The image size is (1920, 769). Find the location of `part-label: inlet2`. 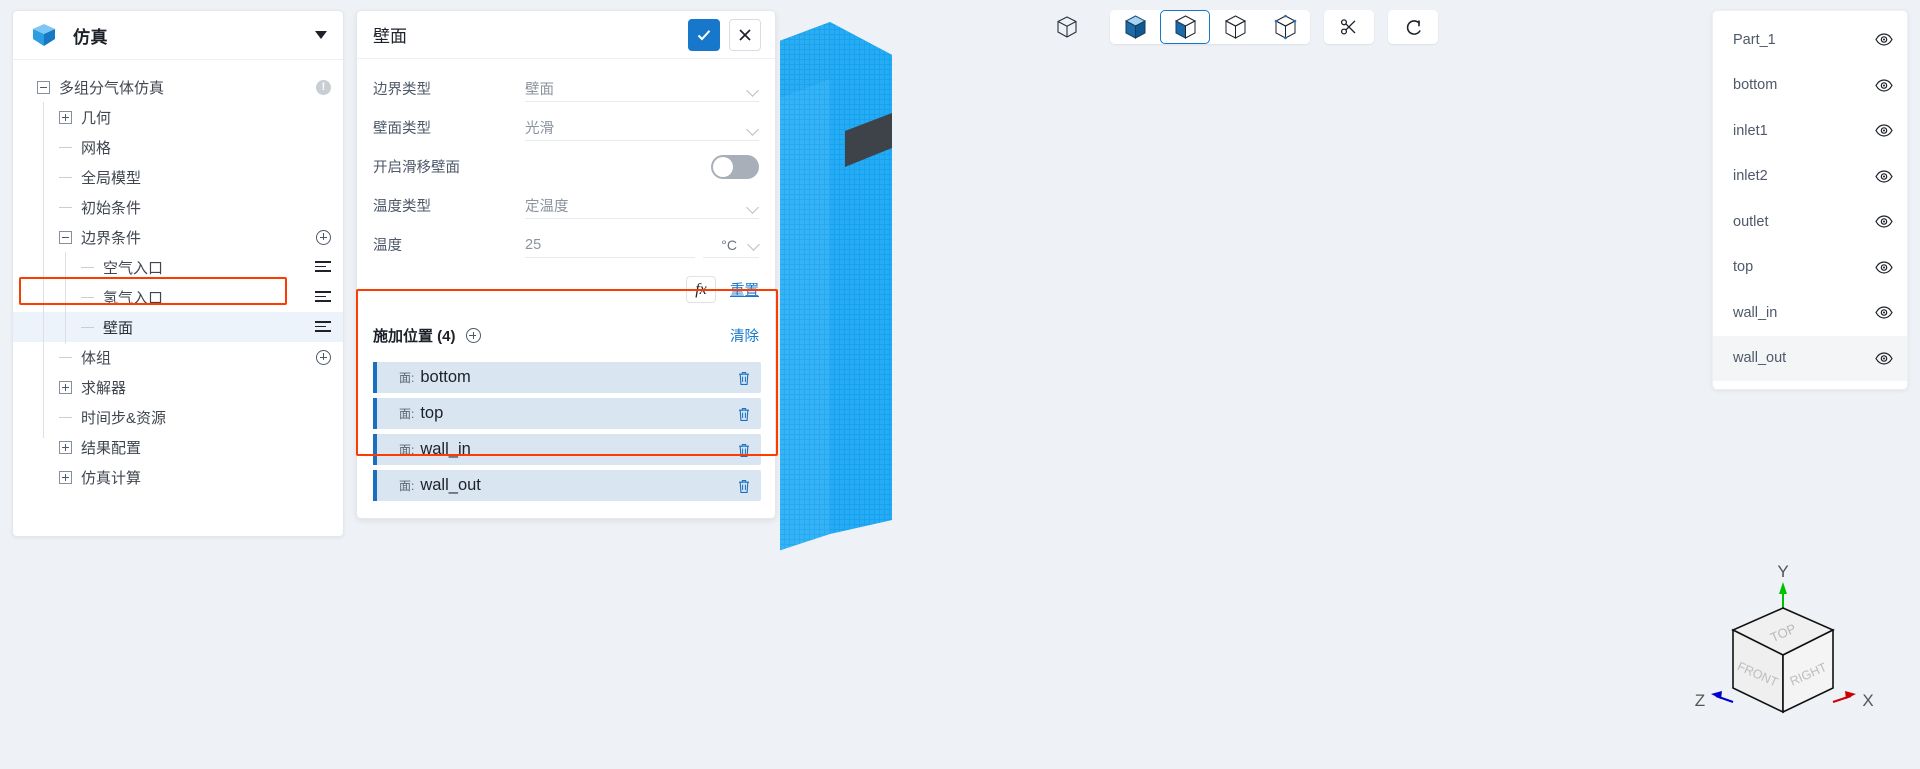

part-label: inlet2 is located at coordinates (1750, 176).